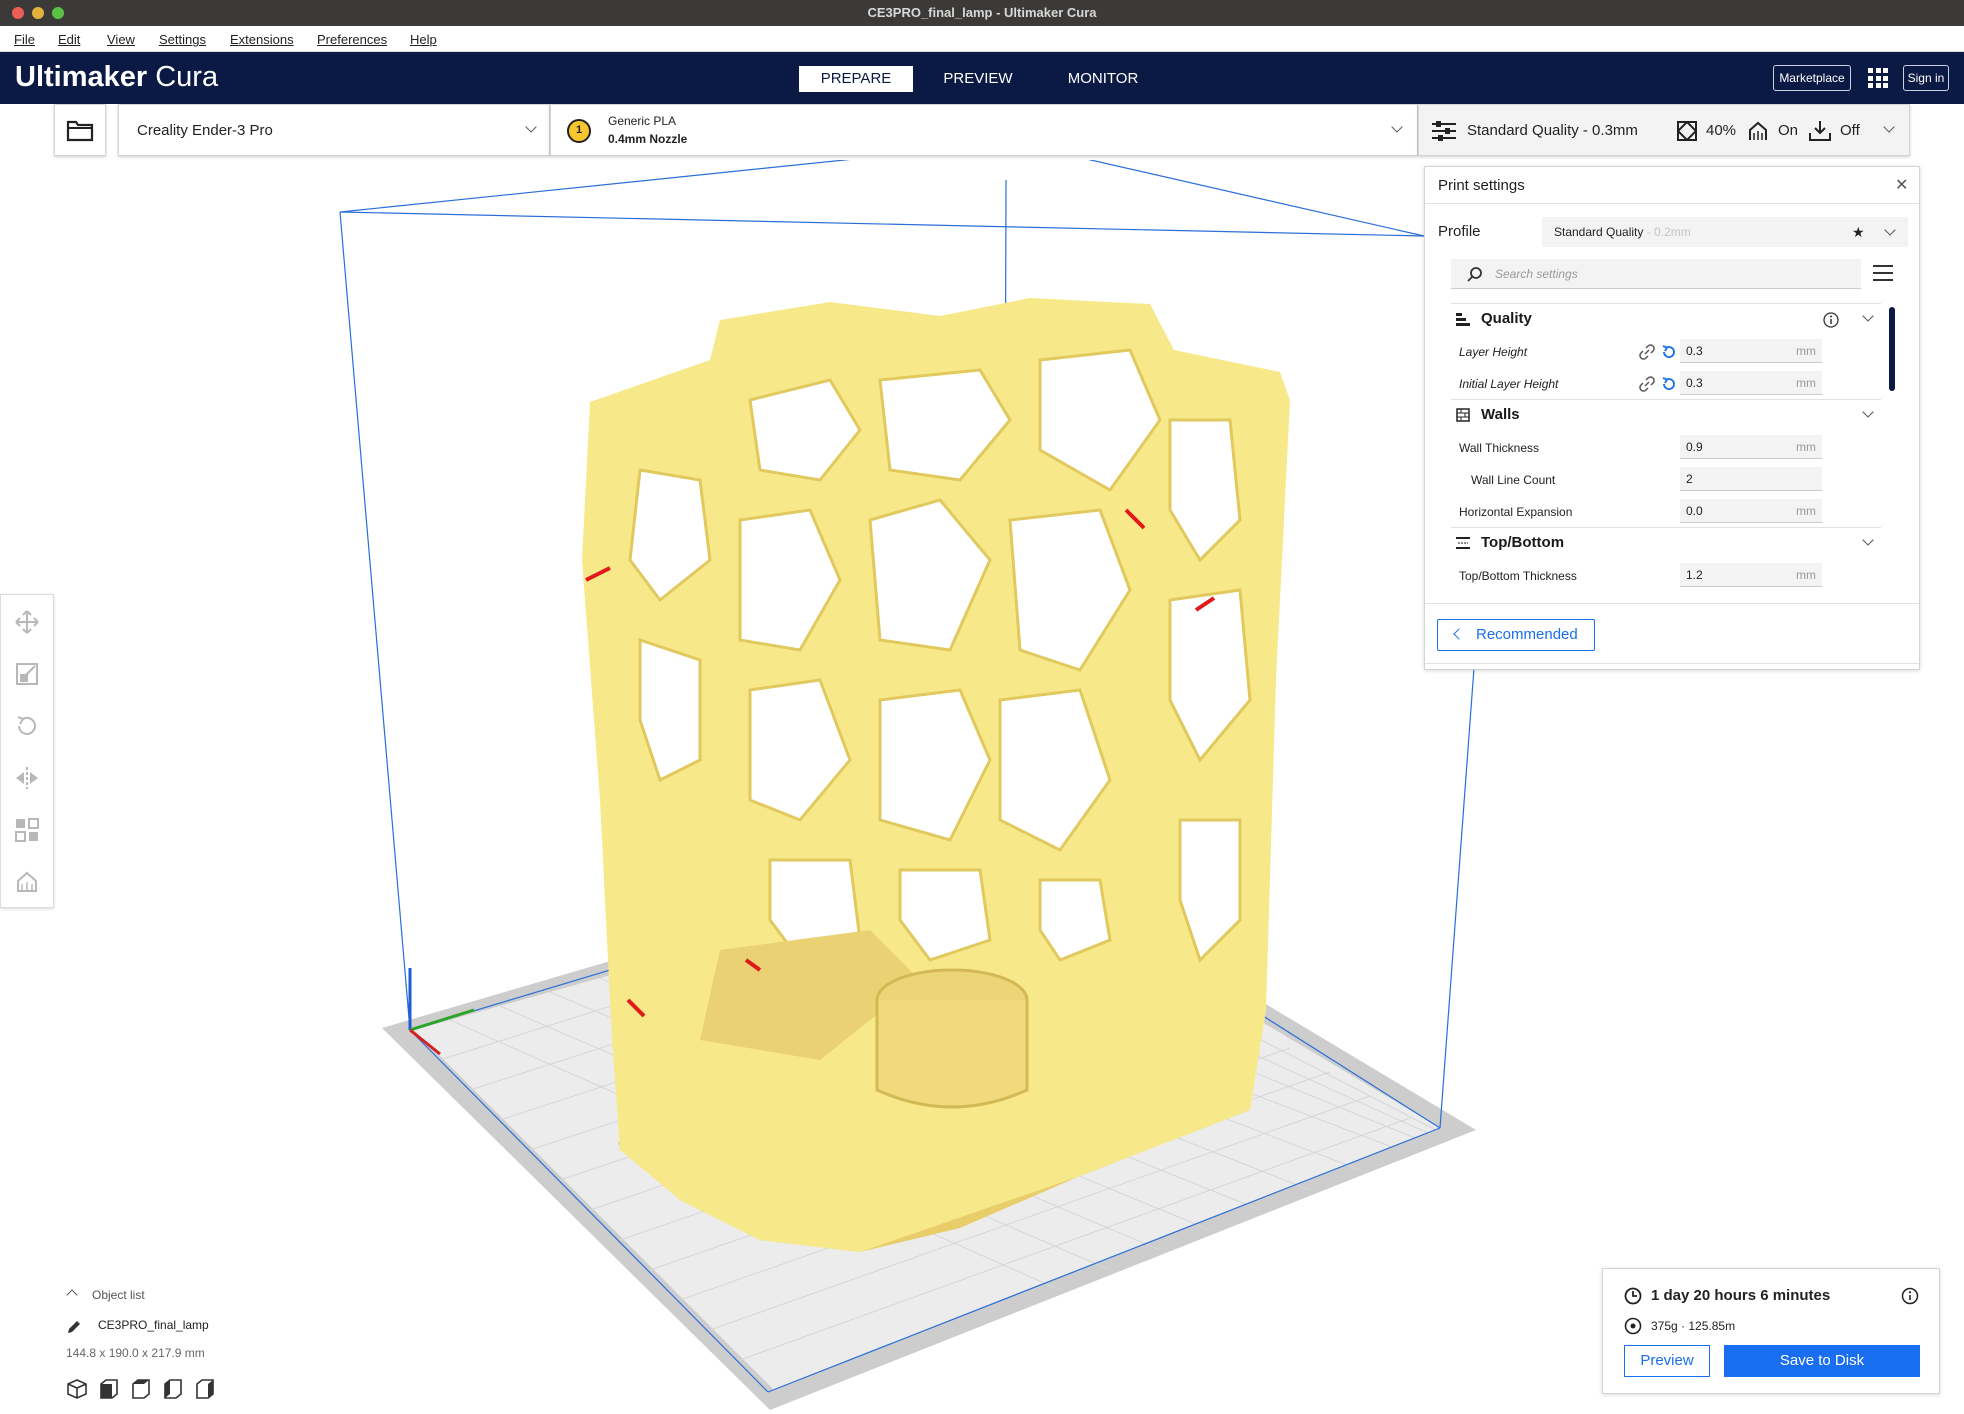 The height and width of the screenshot is (1414, 1964). What do you see at coordinates (1103, 79) in the screenshot?
I see `tab-monitor: MONITOR` at bounding box center [1103, 79].